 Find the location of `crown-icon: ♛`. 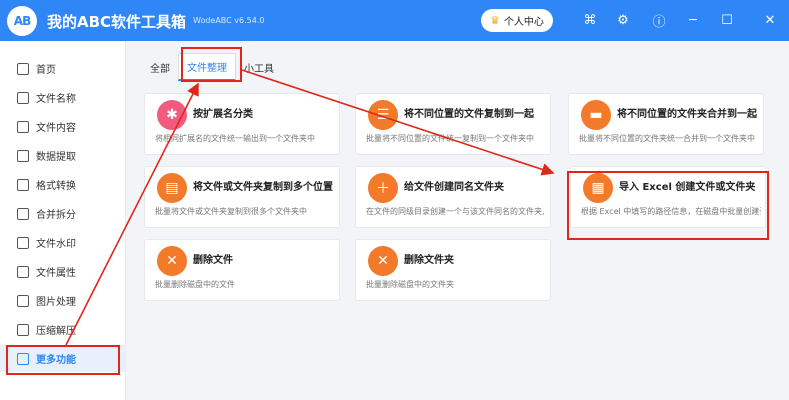

crown-icon: ♛ is located at coordinates (495, 20).